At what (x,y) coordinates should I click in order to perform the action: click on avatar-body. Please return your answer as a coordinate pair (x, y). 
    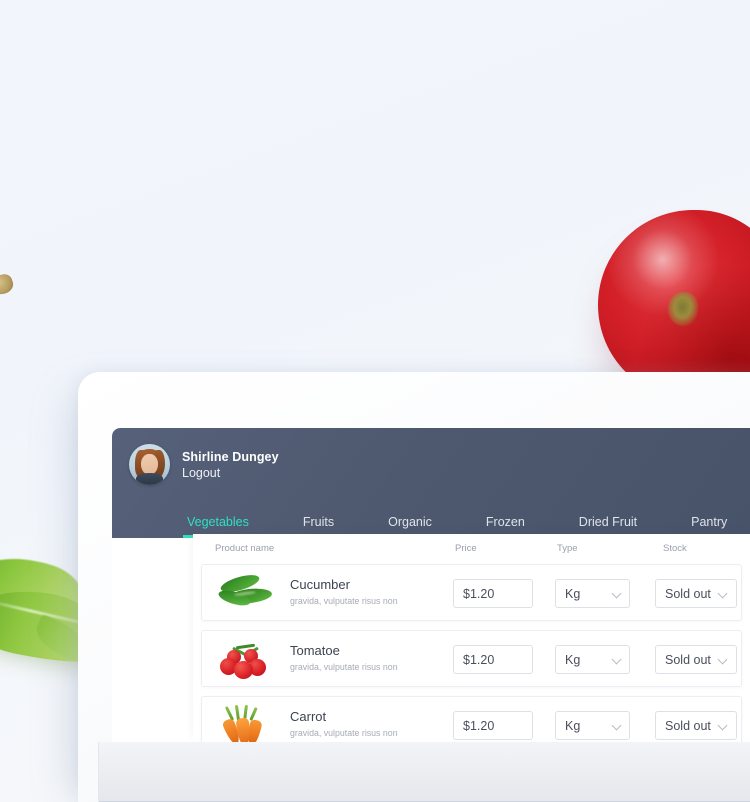
    Looking at the image, I should click on (149, 479).